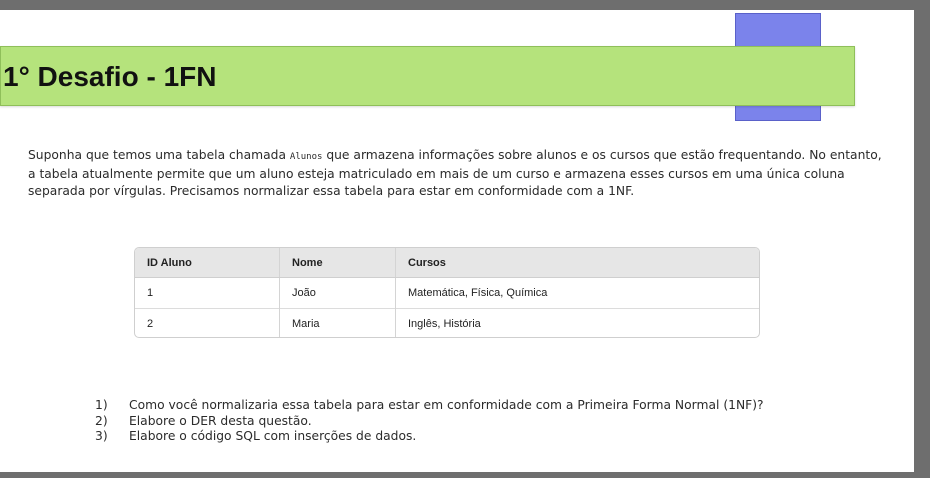 The height and width of the screenshot is (478, 930). I want to click on header-id-aluno: ID Aluno, so click(207, 263).